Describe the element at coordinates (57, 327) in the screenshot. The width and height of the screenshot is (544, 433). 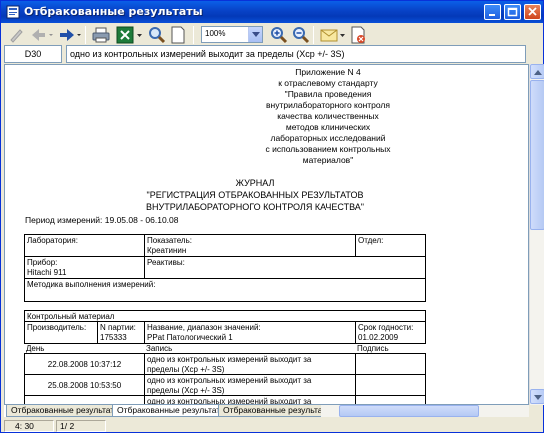
I see `manufacturer-label: Производитель:` at that location.